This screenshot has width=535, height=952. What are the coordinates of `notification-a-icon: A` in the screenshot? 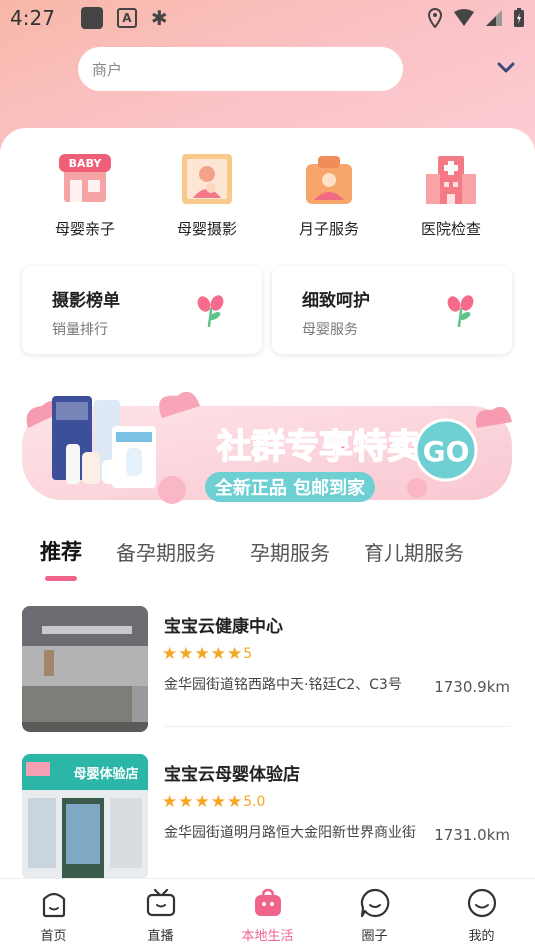 It's located at (126, 18).